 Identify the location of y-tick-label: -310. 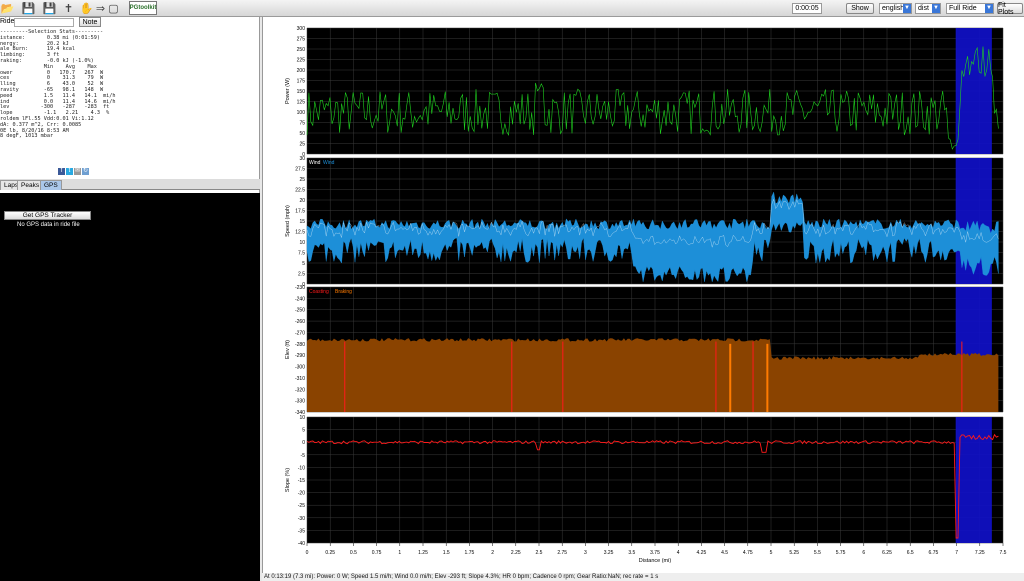
(300, 379).